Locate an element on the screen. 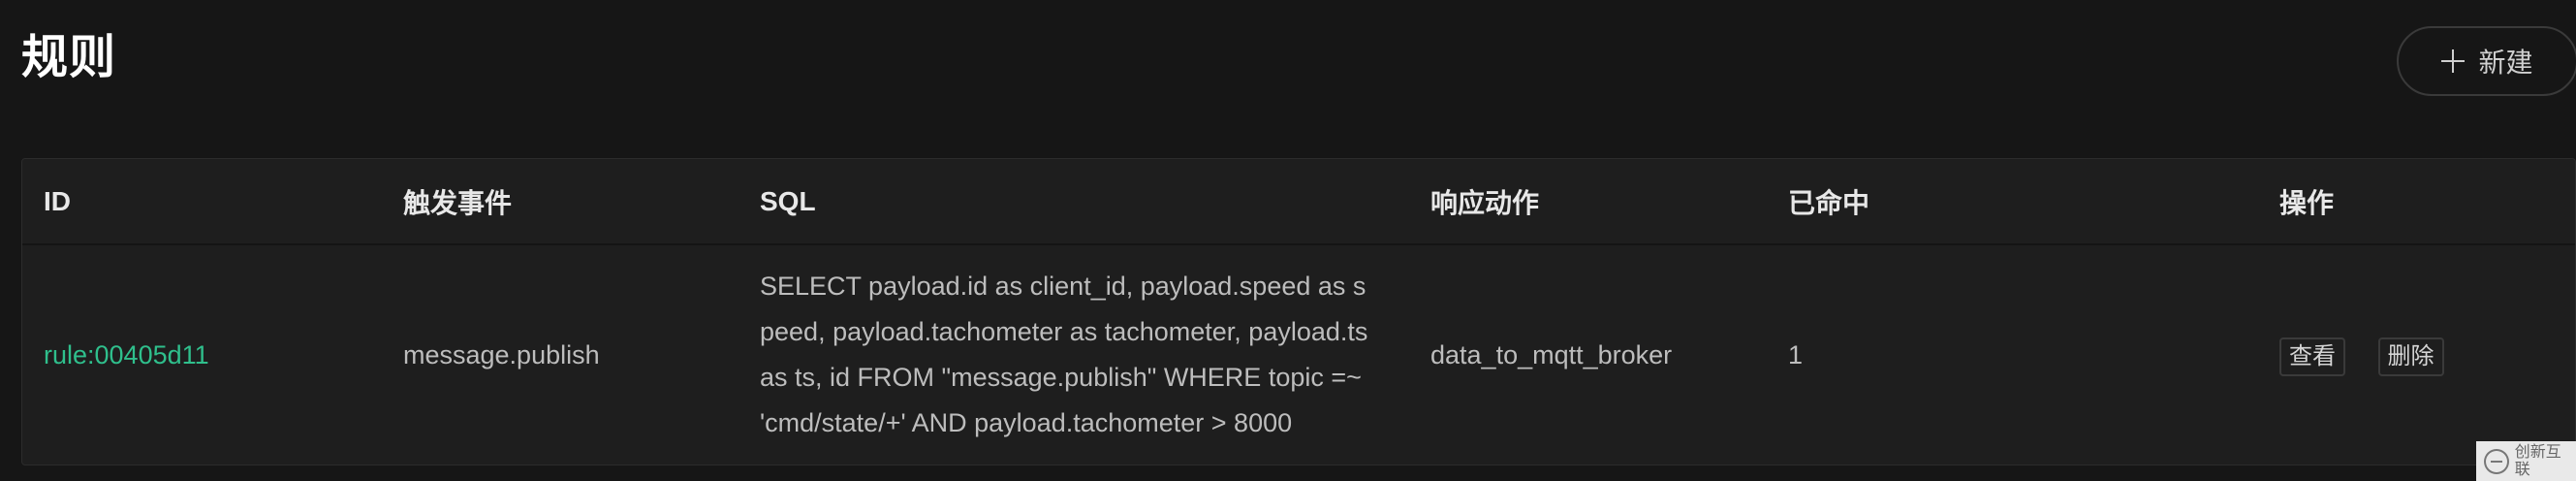  watermark-logo-icon is located at coordinates (2496, 461).